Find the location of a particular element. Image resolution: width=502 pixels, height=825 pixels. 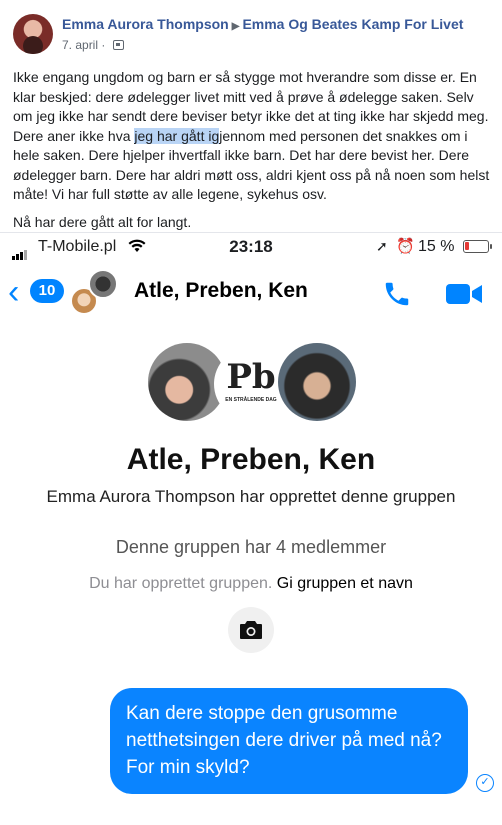

name-group-link: Gi gruppen et navn is located at coordinates (345, 583).